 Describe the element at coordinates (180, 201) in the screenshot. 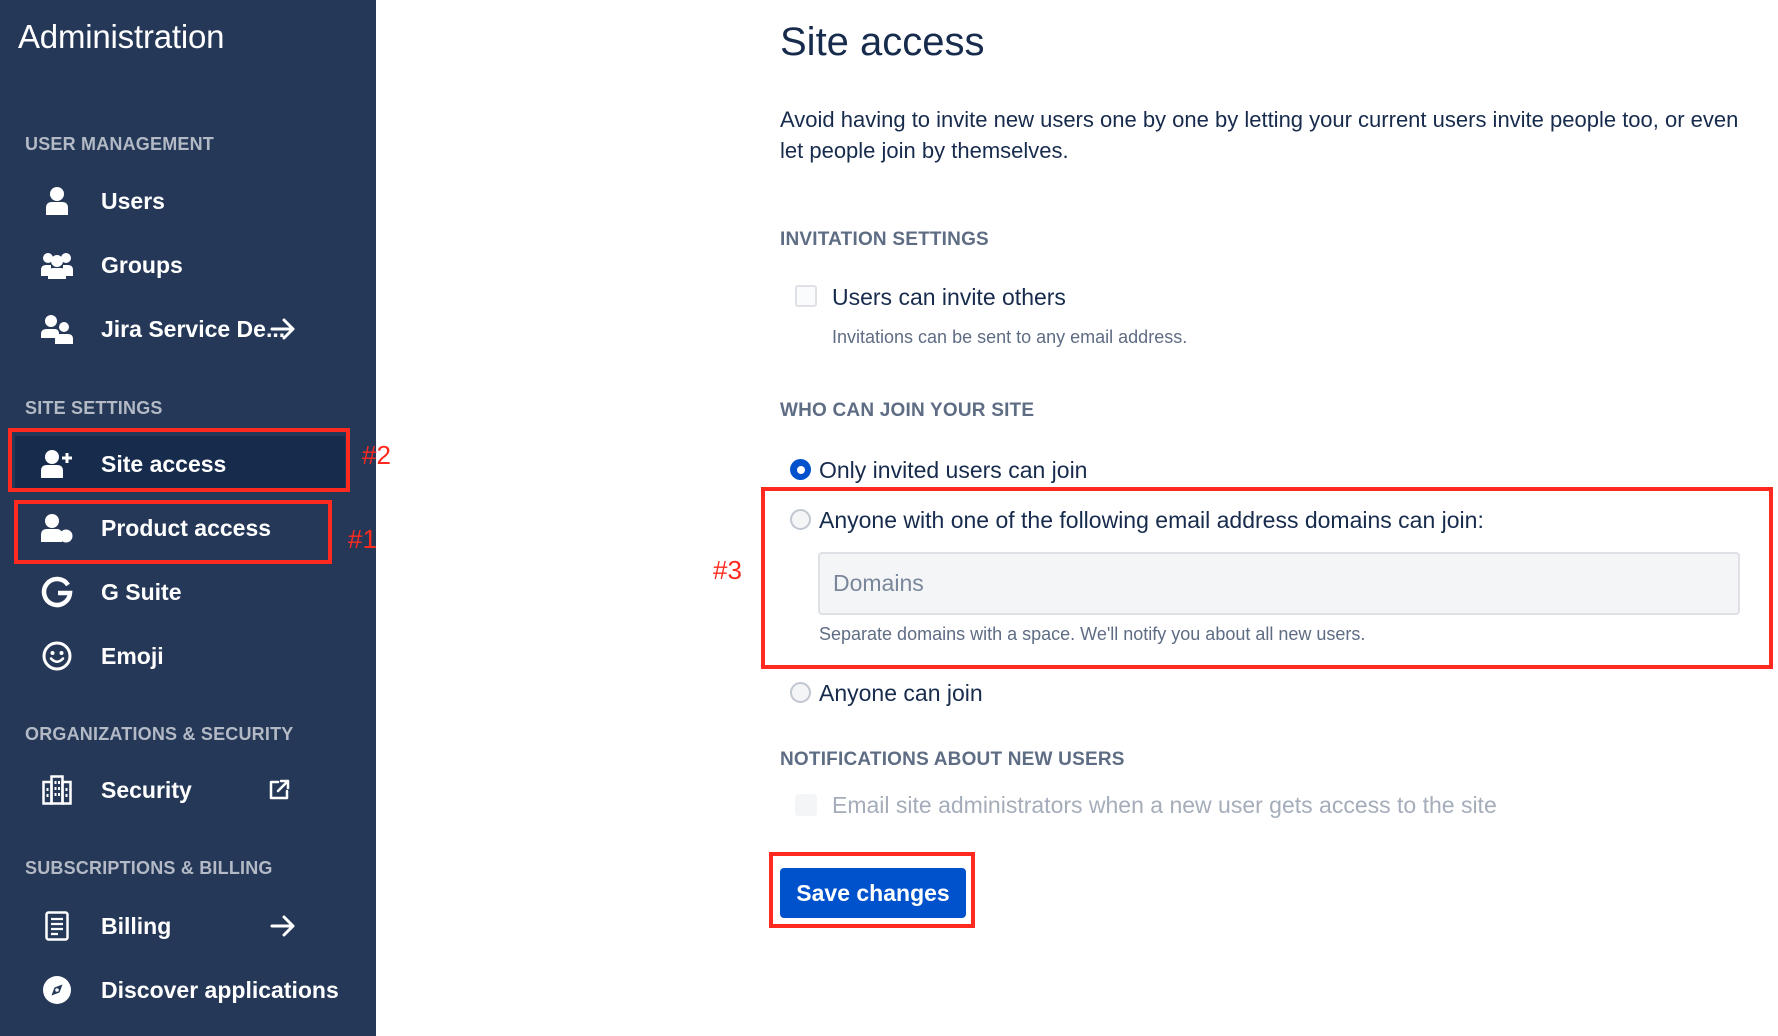

I see `sidebar-item-users: Users` at that location.